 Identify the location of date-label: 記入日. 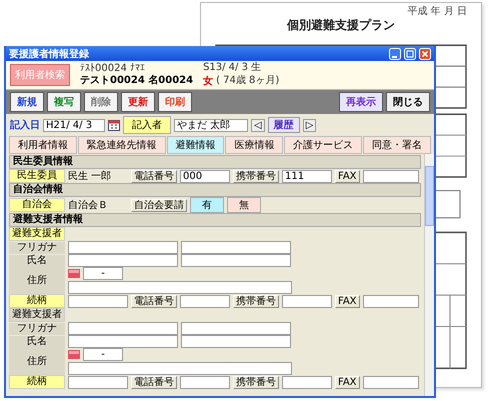
(25, 125).